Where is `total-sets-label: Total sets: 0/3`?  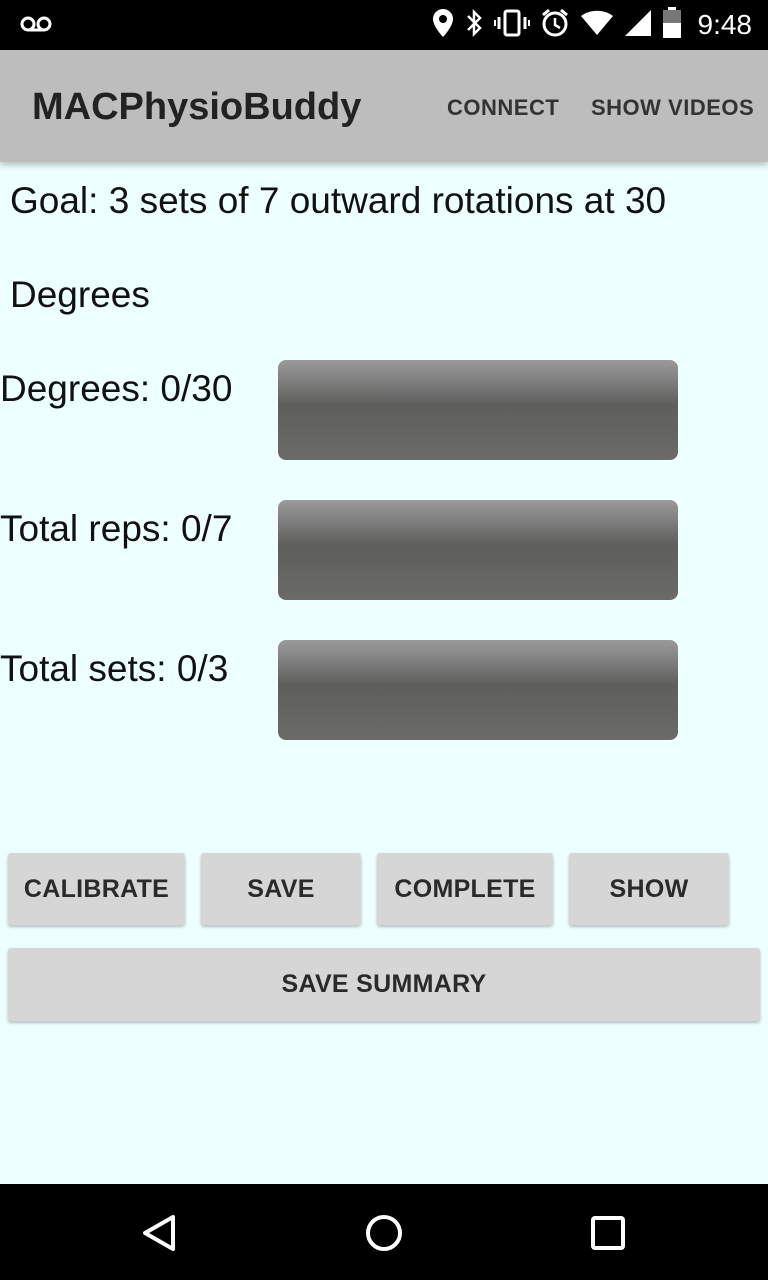 total-sets-label: Total sets: 0/3 is located at coordinates (114, 668).